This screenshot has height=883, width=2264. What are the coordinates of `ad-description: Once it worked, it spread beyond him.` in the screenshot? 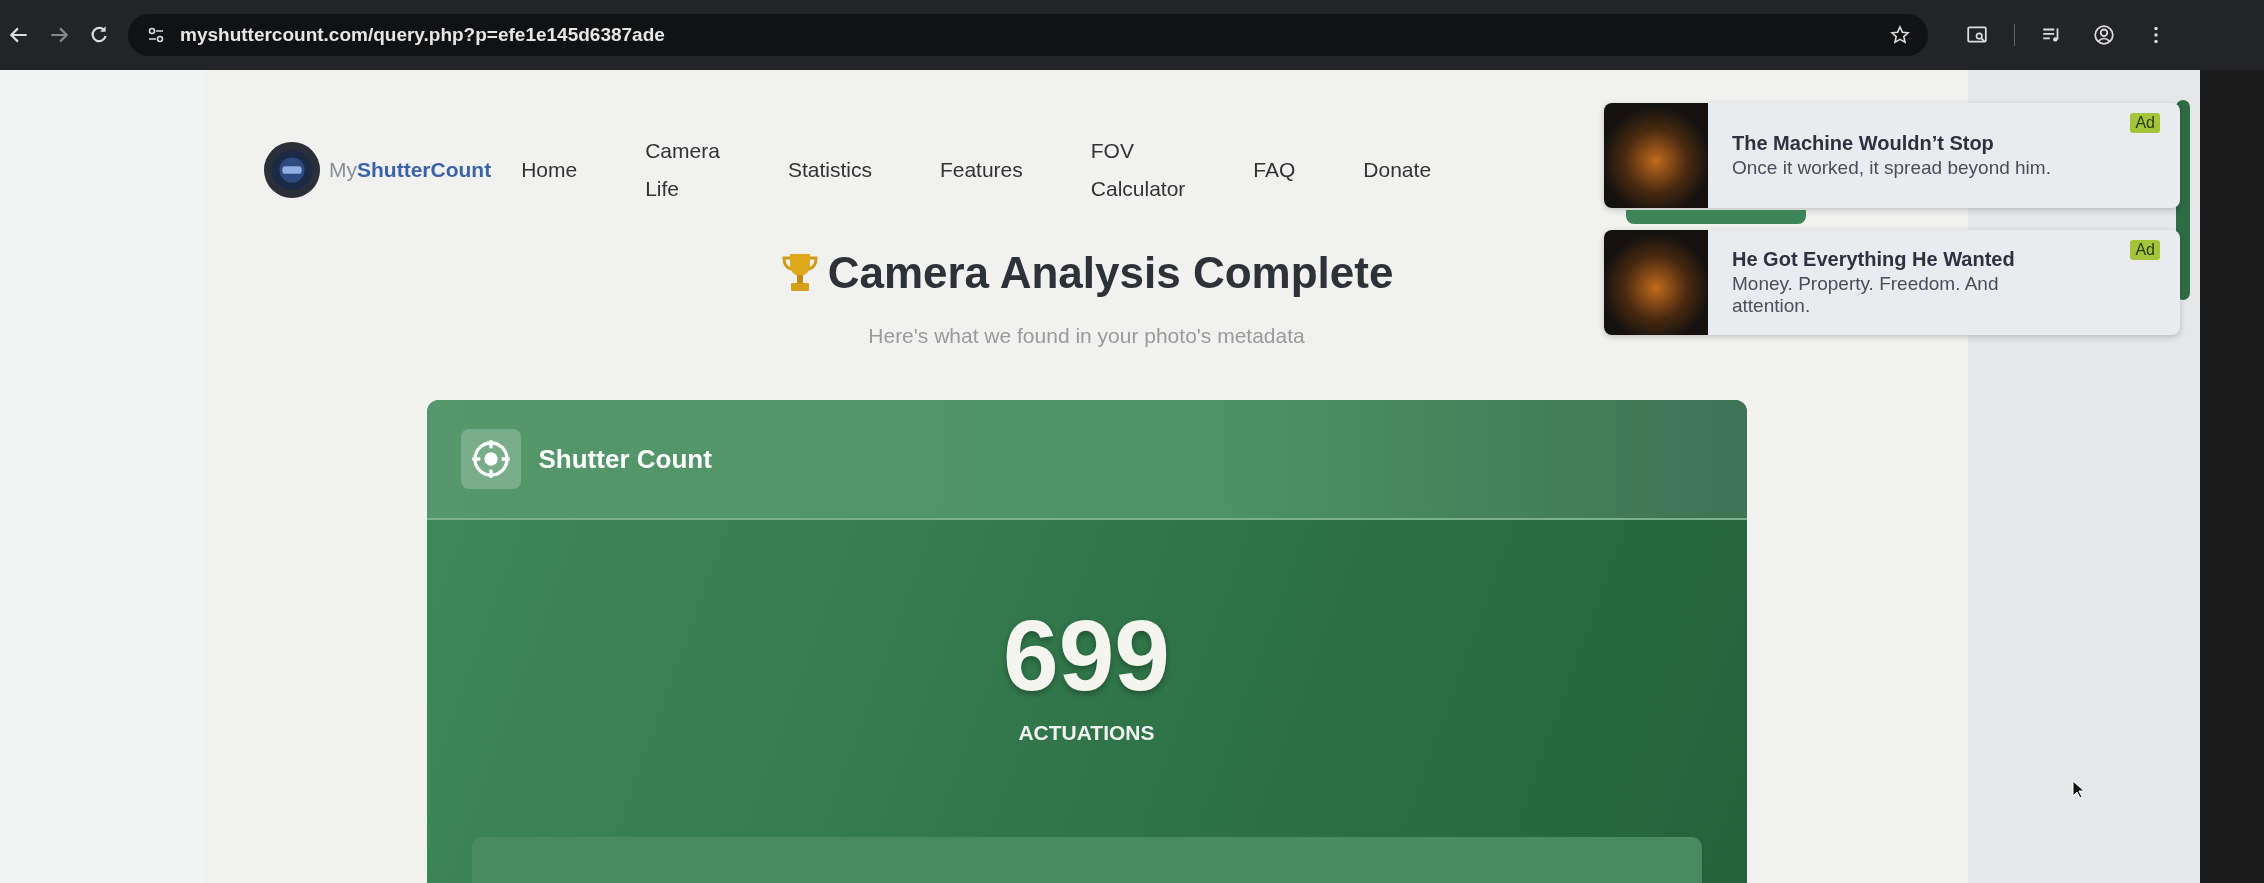 It's located at (1892, 168).